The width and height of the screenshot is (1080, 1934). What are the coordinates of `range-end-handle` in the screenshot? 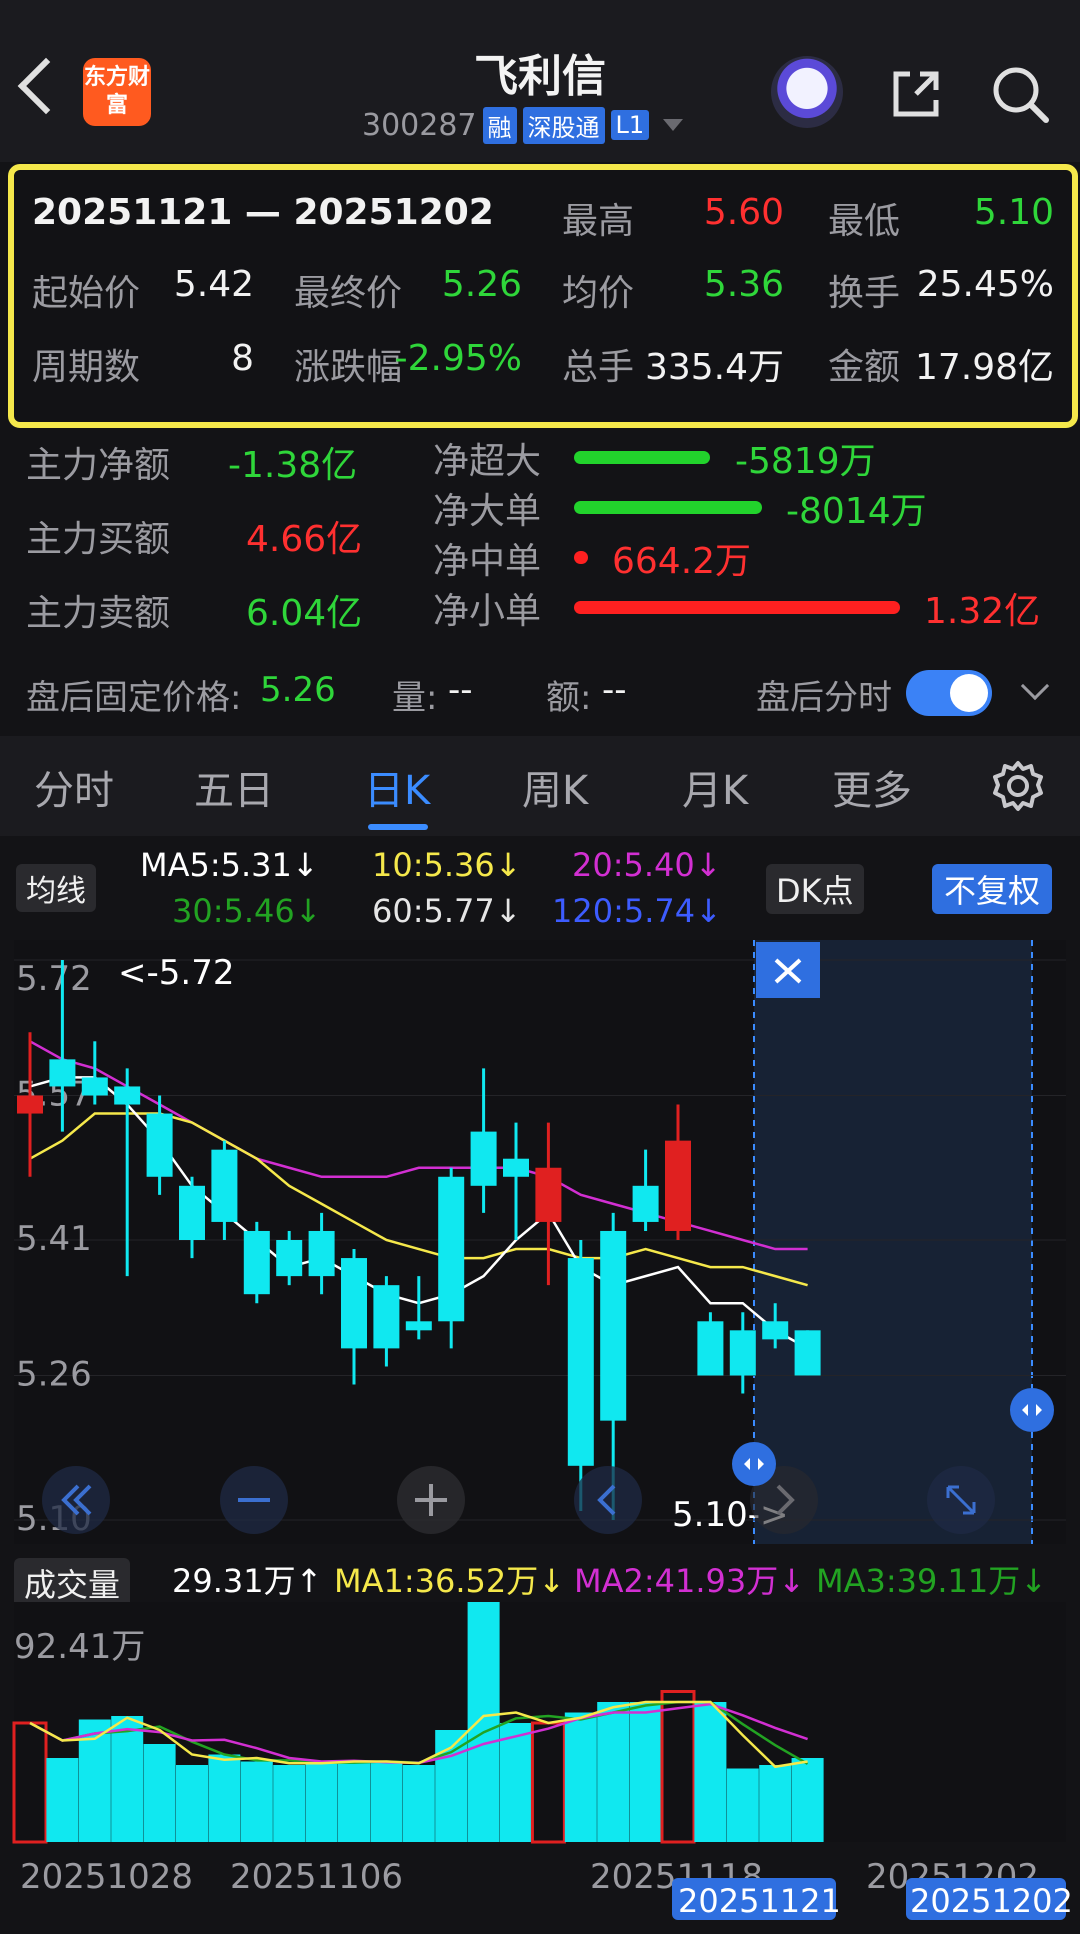 It's located at (1032, 1410).